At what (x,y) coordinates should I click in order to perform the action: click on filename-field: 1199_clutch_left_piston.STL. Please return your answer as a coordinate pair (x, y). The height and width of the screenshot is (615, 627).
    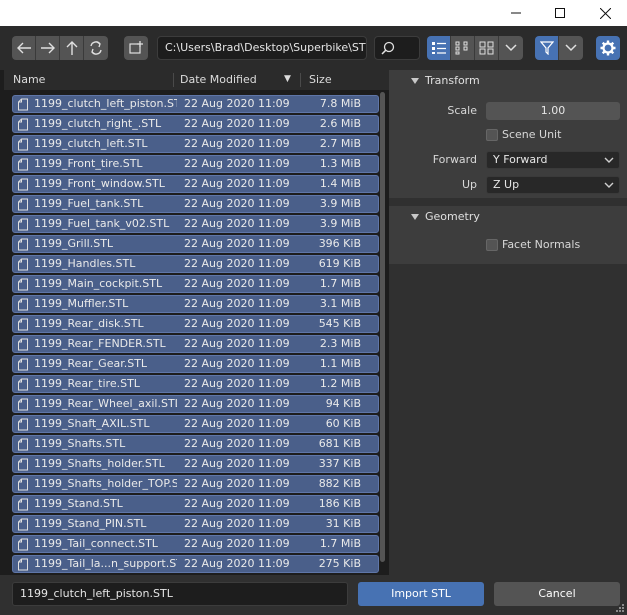
    Looking at the image, I should click on (180, 594).